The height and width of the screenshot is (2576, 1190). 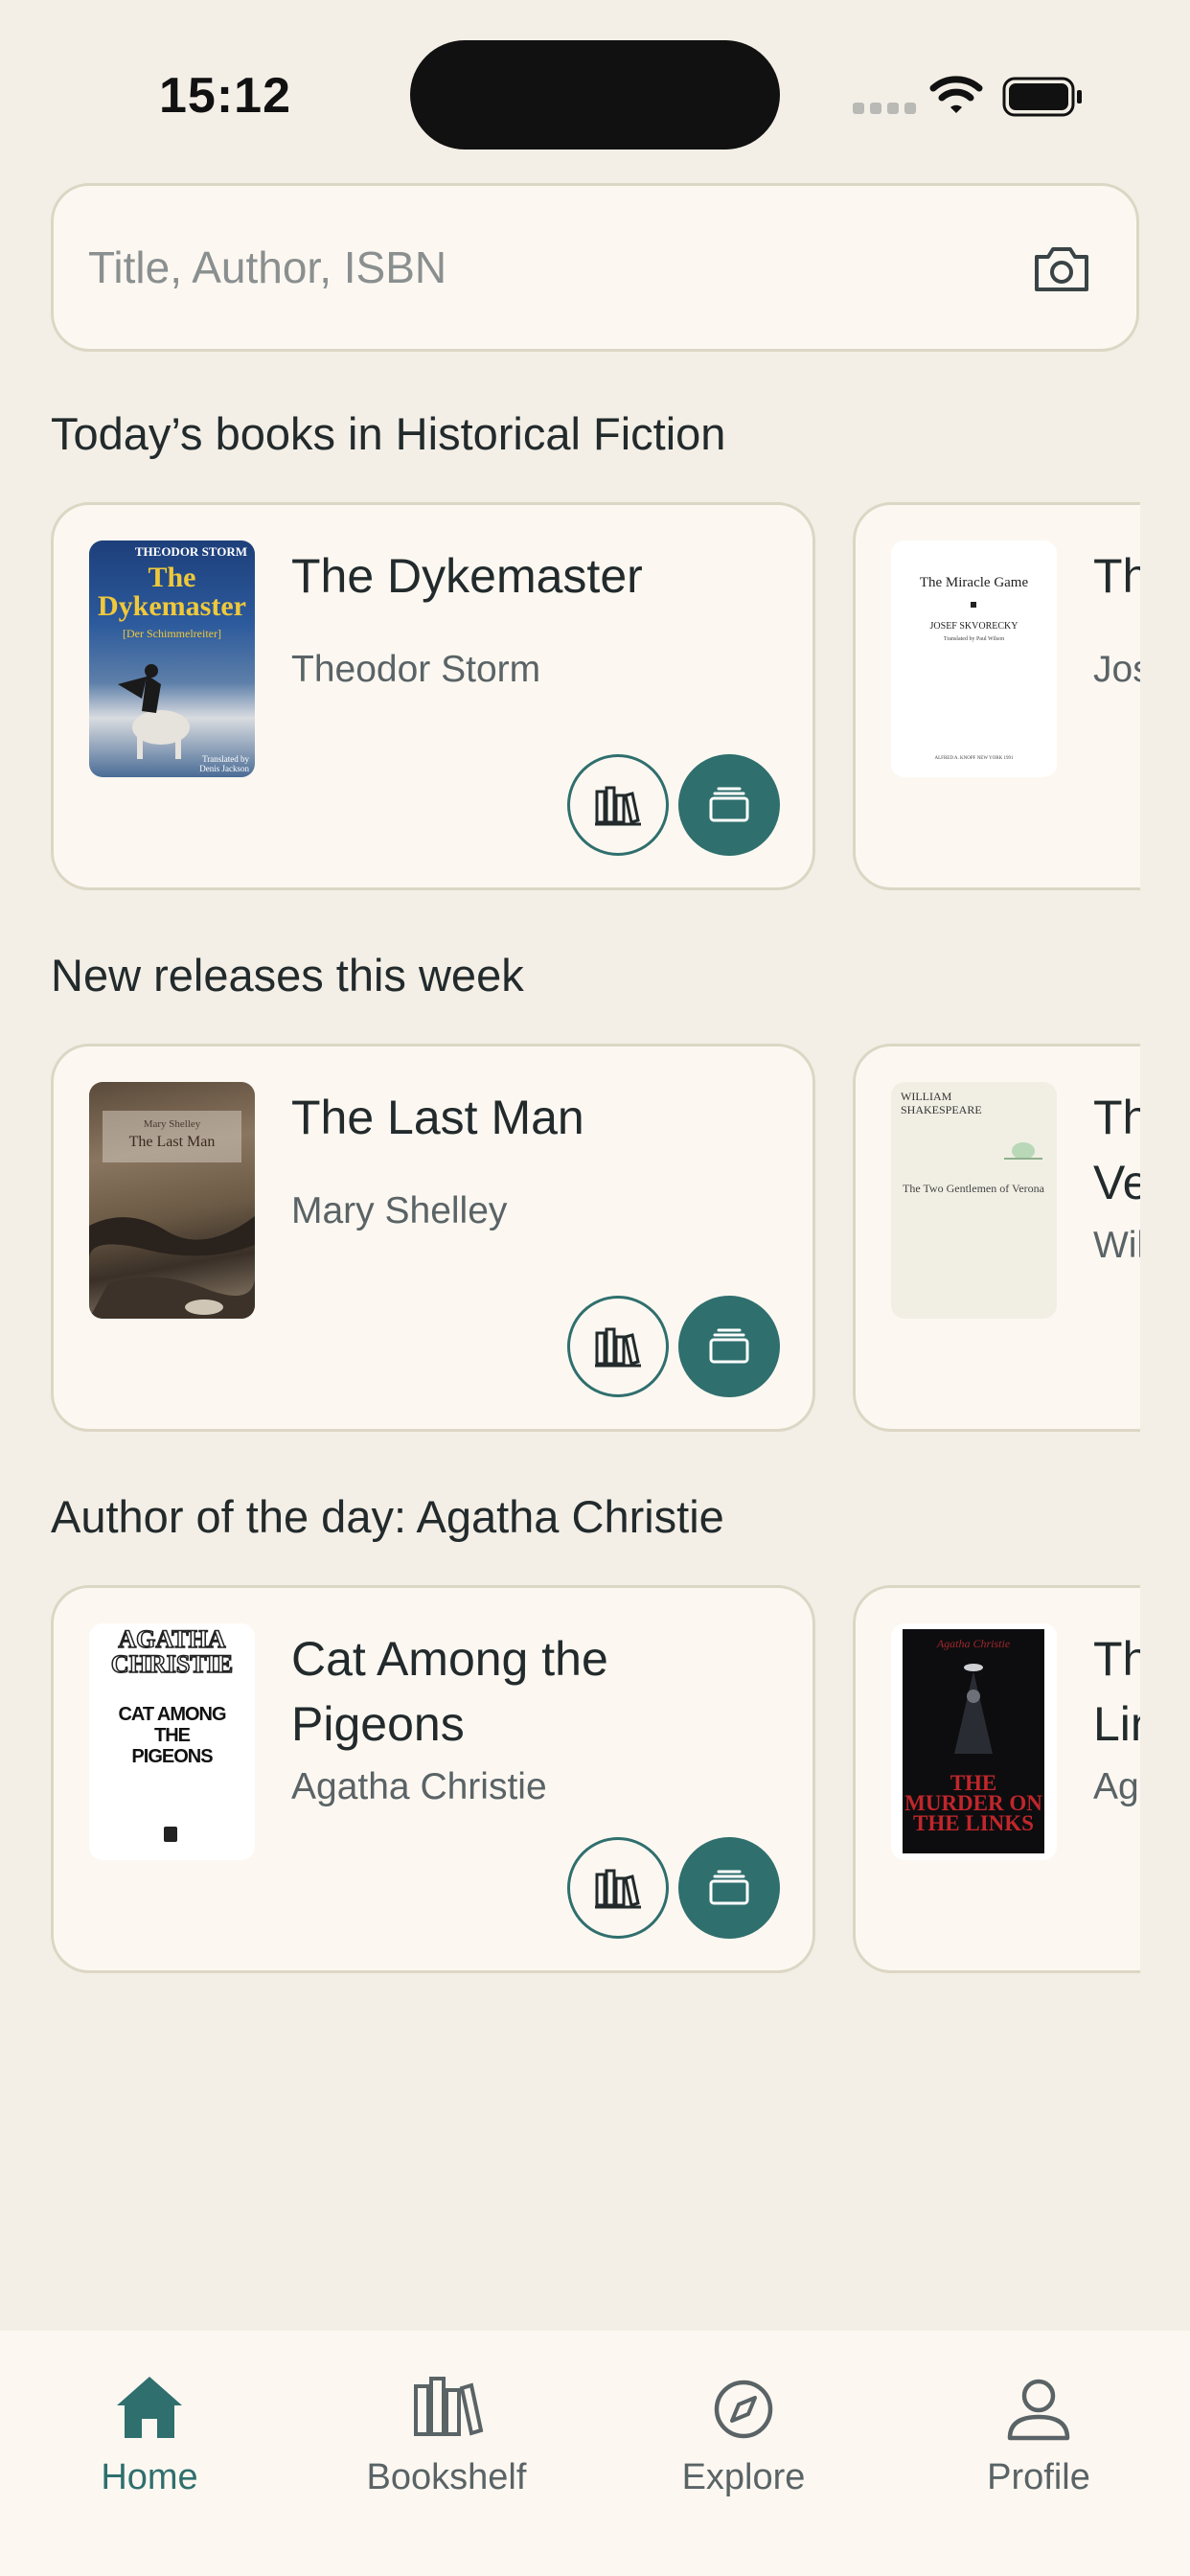 What do you see at coordinates (172, 1142) in the screenshot?
I see `cover-title-text: The Last Man` at bounding box center [172, 1142].